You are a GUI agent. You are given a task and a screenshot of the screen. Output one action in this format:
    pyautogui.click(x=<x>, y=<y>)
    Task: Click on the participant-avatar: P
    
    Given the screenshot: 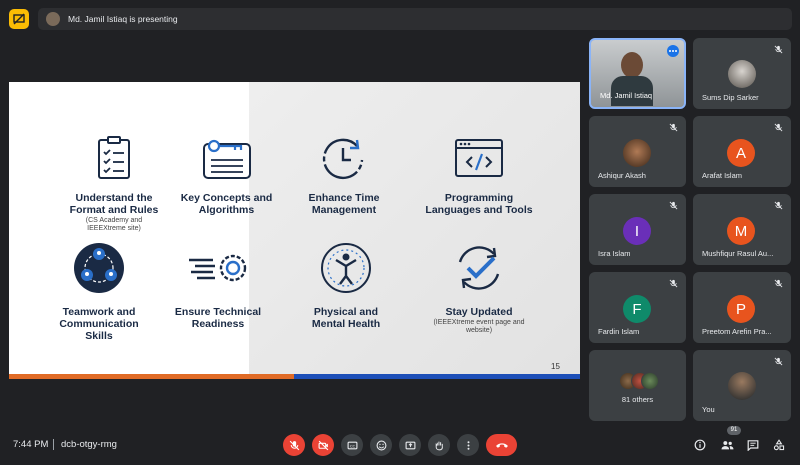 What is the action you would take?
    pyautogui.click(x=741, y=309)
    